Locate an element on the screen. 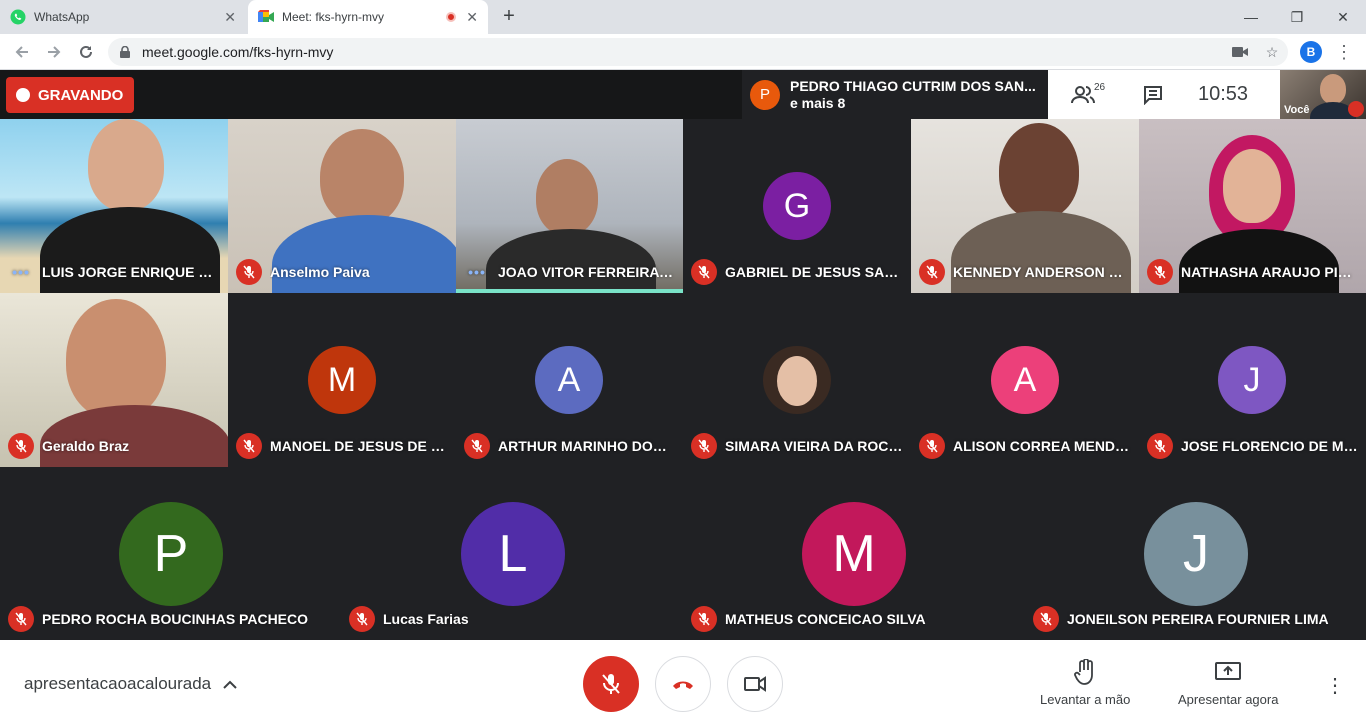 The image size is (1366, 728). participant-label: Lucas Farias is located at coordinates (512, 619).